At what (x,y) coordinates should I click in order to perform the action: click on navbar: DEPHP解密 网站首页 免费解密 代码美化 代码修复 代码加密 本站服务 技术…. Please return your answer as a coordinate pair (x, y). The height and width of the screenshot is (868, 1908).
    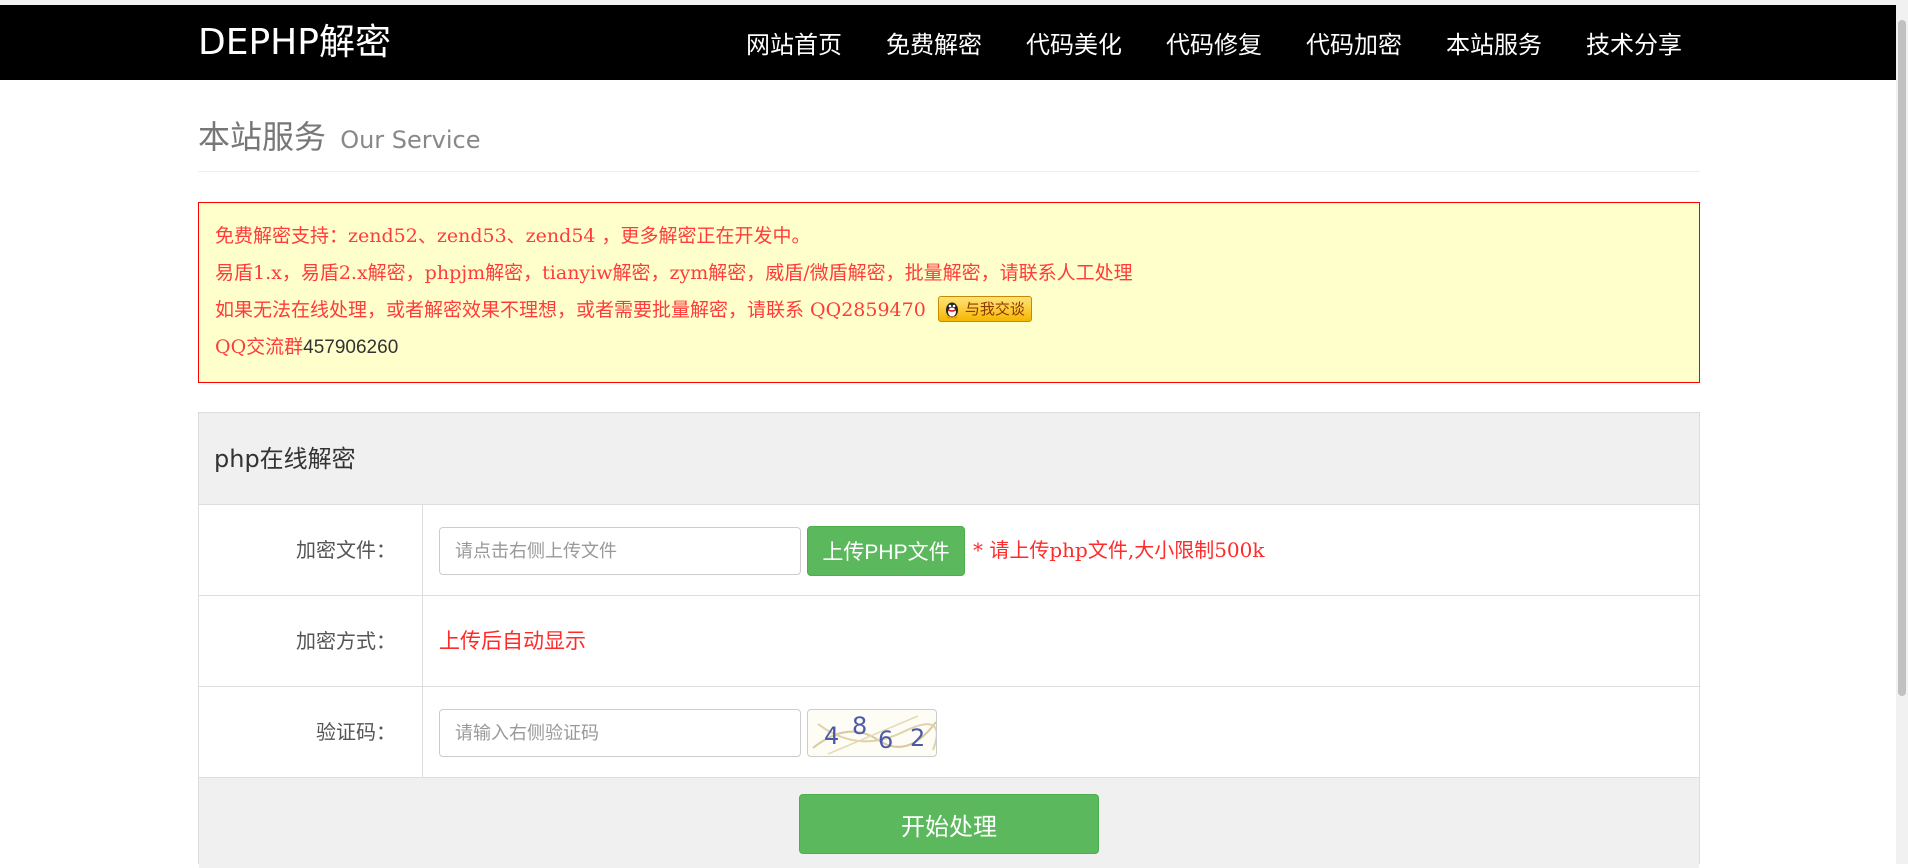
    Looking at the image, I should click on (948, 42).